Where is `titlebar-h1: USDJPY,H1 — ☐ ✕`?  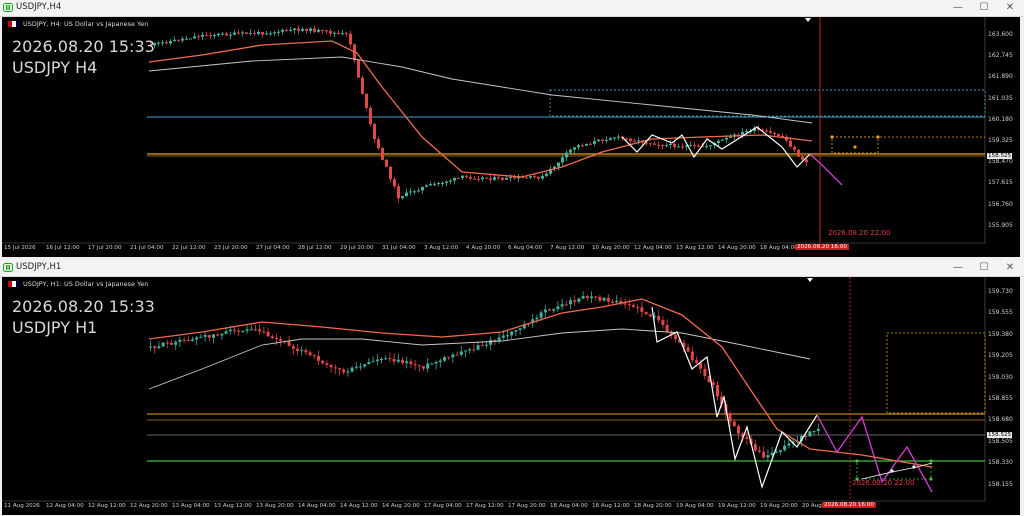 titlebar-h1: USDJPY,H1 — ☐ ✕ is located at coordinates (512, 268).